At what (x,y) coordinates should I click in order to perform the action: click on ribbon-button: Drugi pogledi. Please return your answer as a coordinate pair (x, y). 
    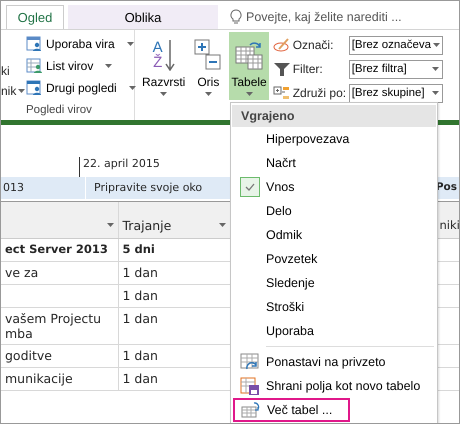
    Looking at the image, I should click on (81, 88).